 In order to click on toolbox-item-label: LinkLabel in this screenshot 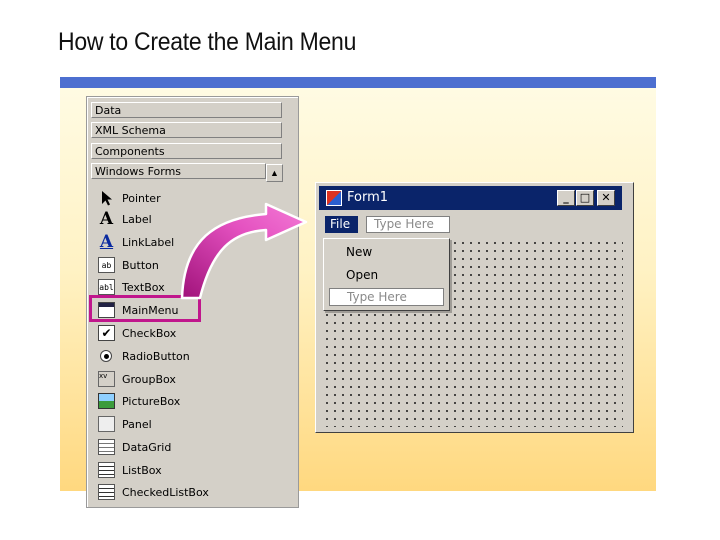, I will do `click(148, 242)`.